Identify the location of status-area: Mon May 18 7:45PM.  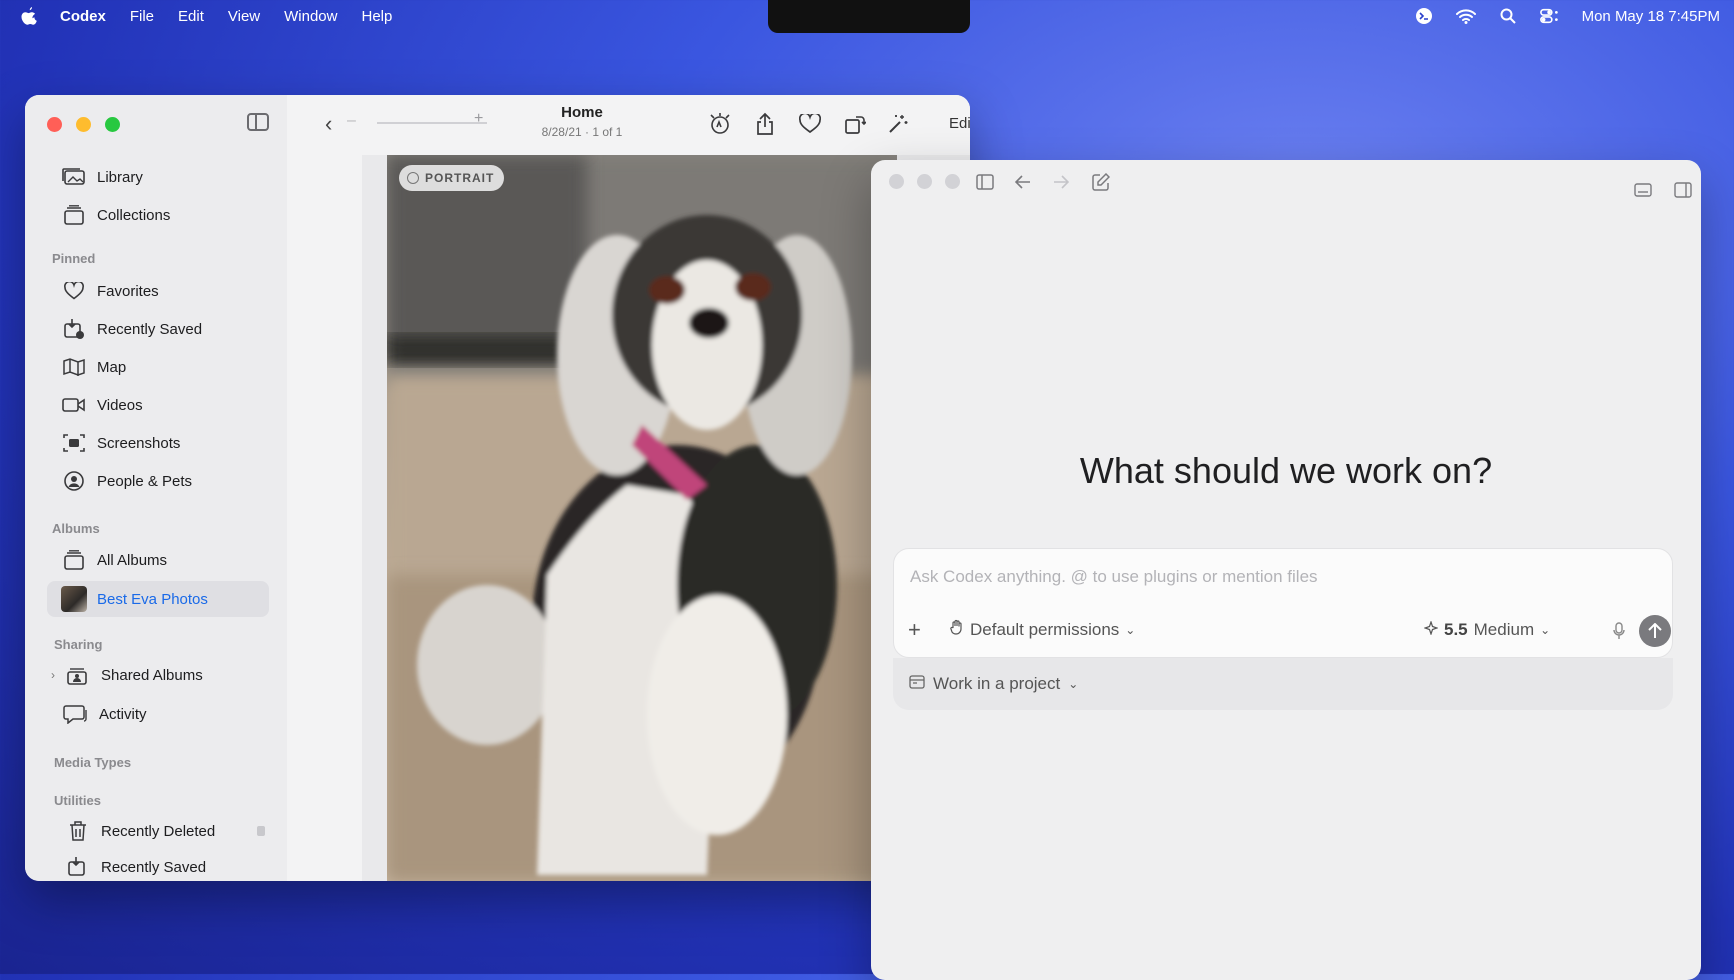
(1567, 16).